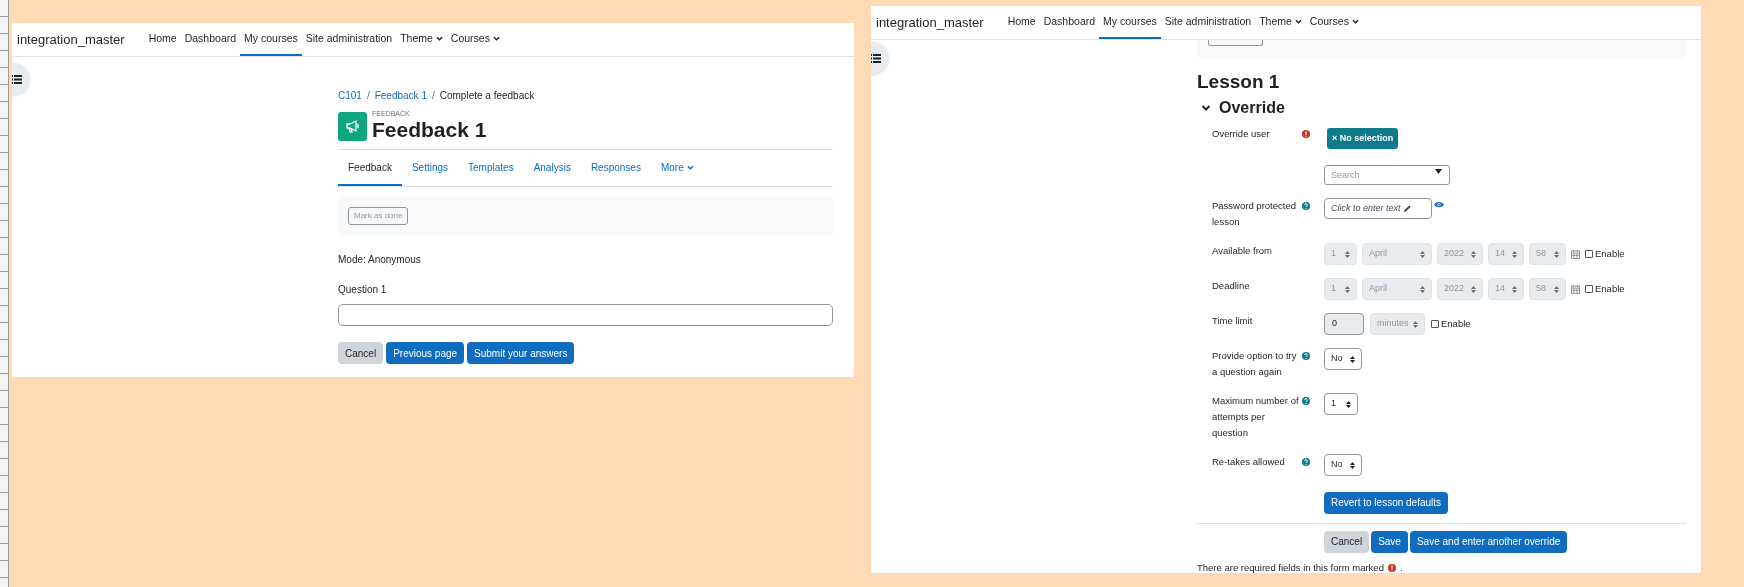  What do you see at coordinates (1256, 417) in the screenshot?
I see `field-label: Maximum number of attempts per question` at bounding box center [1256, 417].